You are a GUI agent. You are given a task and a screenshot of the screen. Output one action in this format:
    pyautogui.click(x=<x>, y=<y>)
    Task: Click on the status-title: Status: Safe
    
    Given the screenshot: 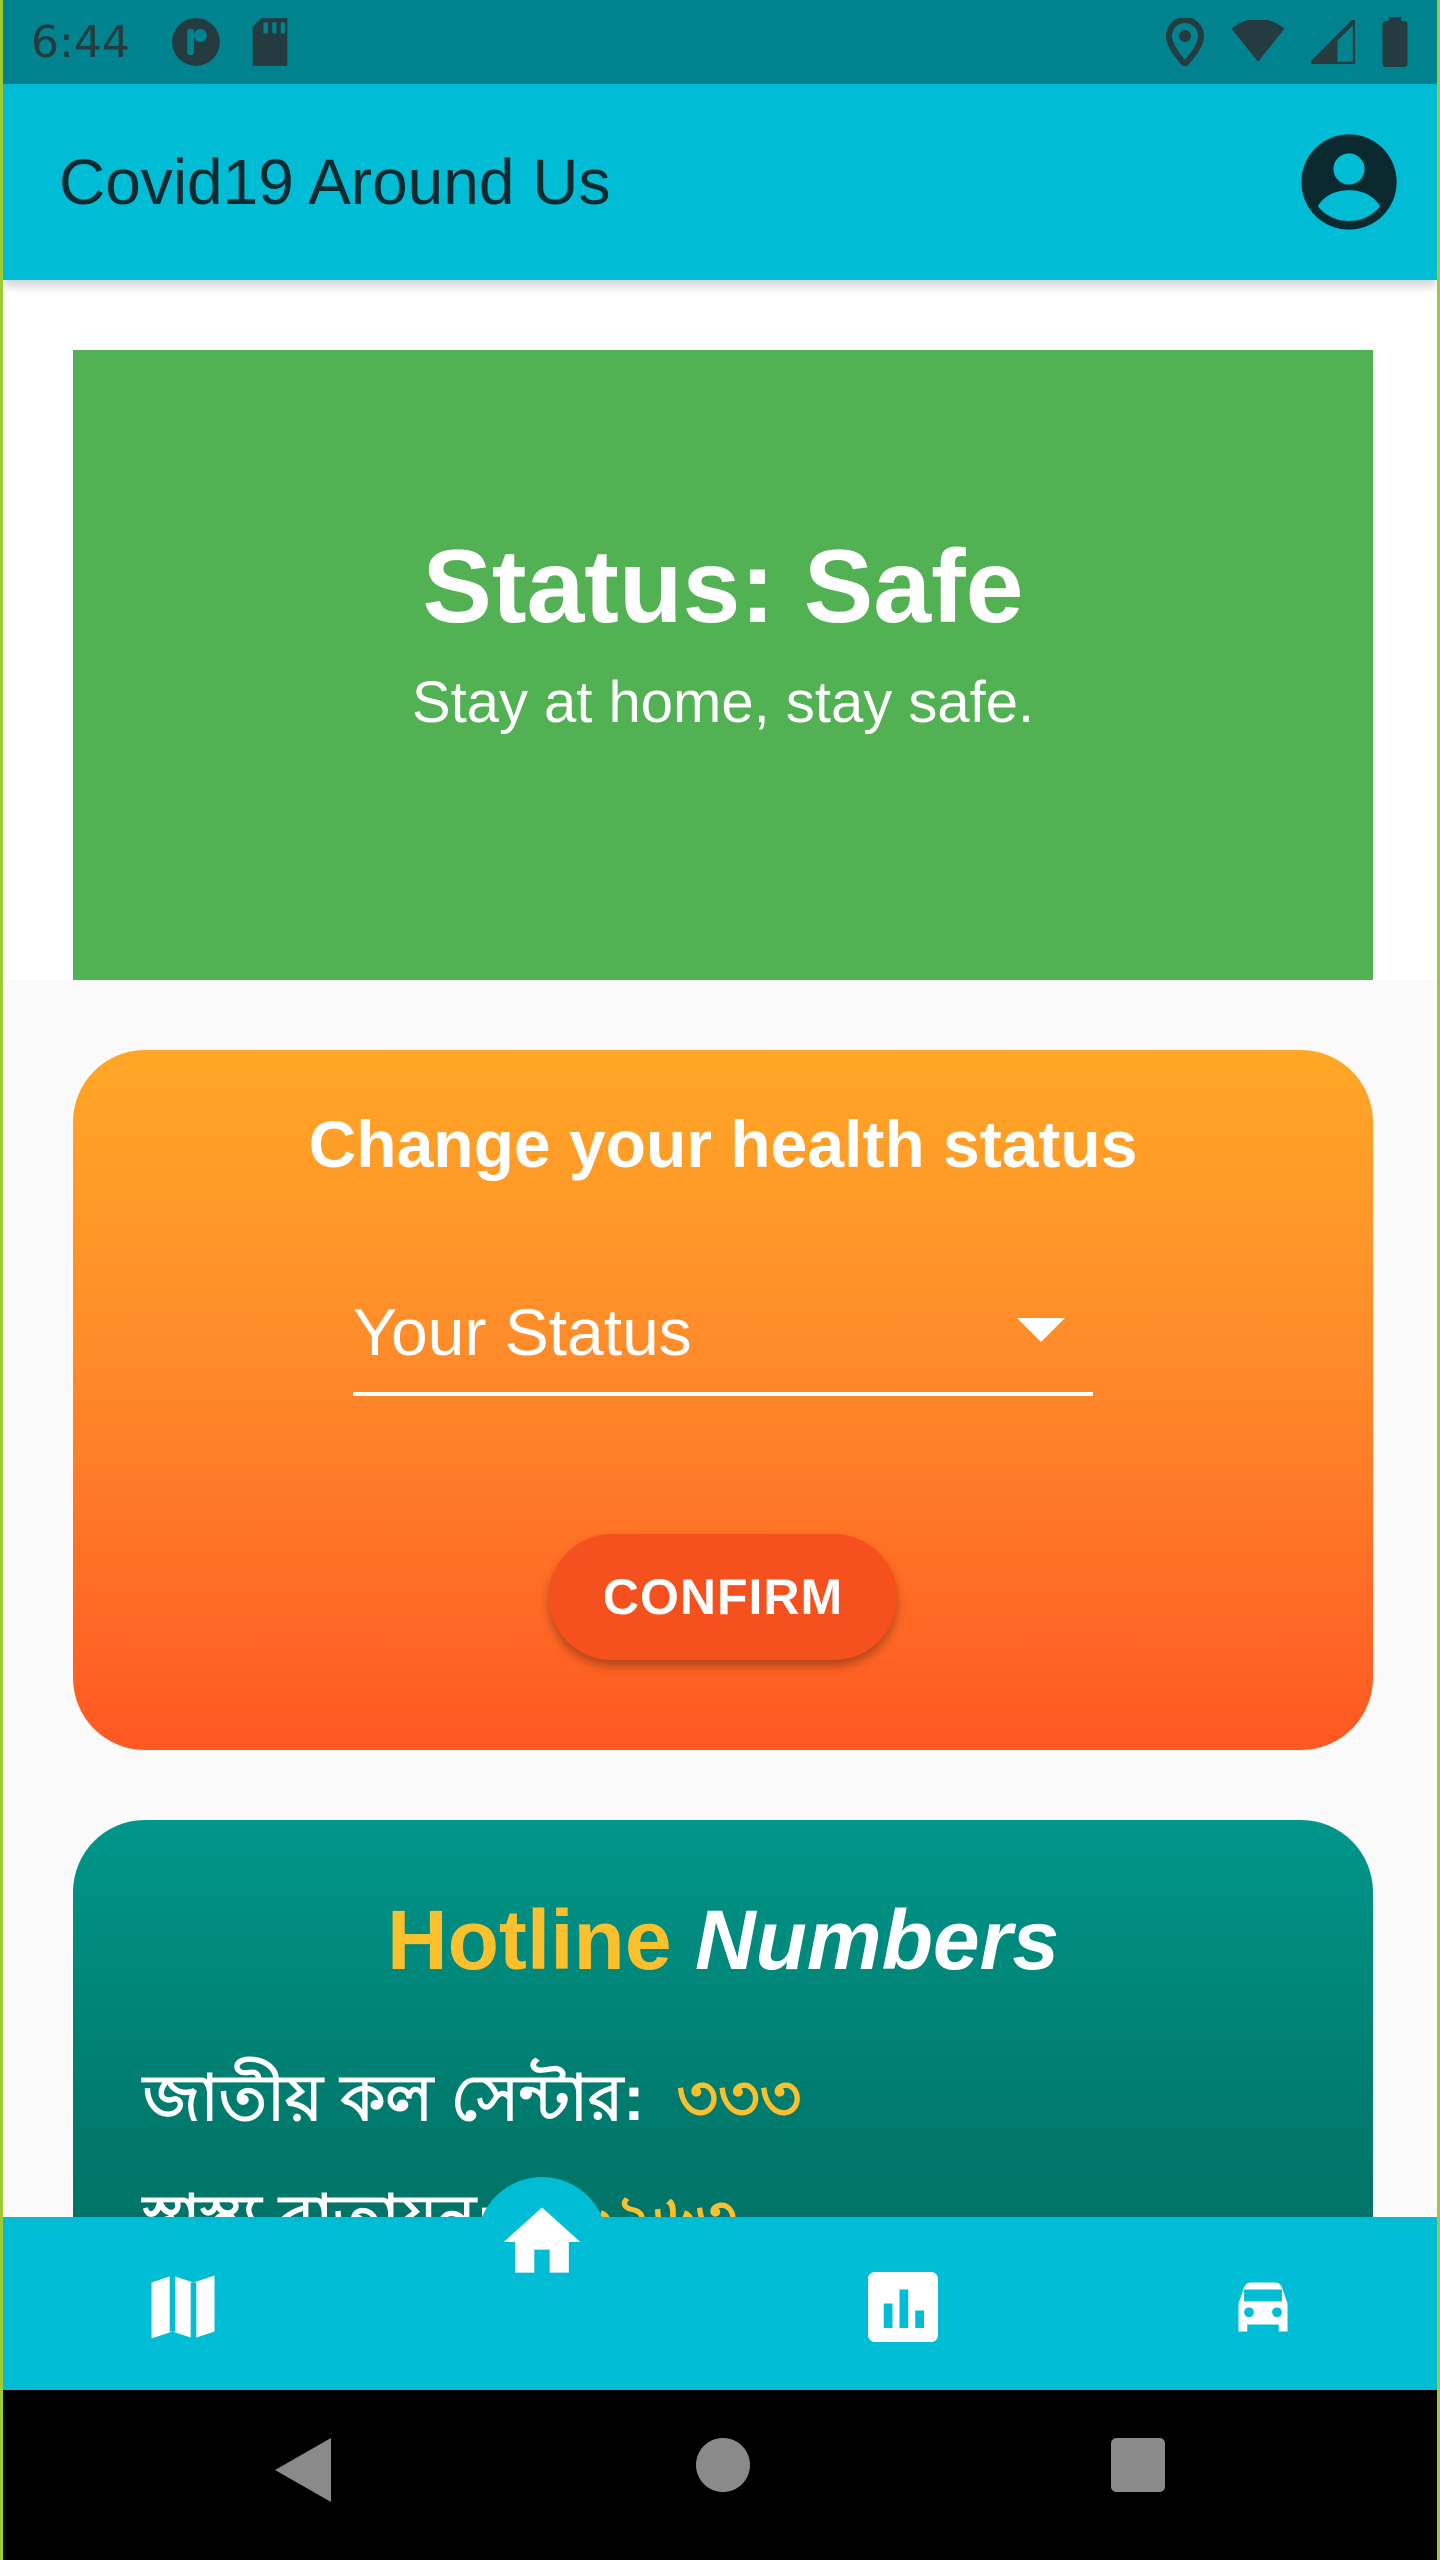 What is the action you would take?
    pyautogui.click(x=723, y=587)
    